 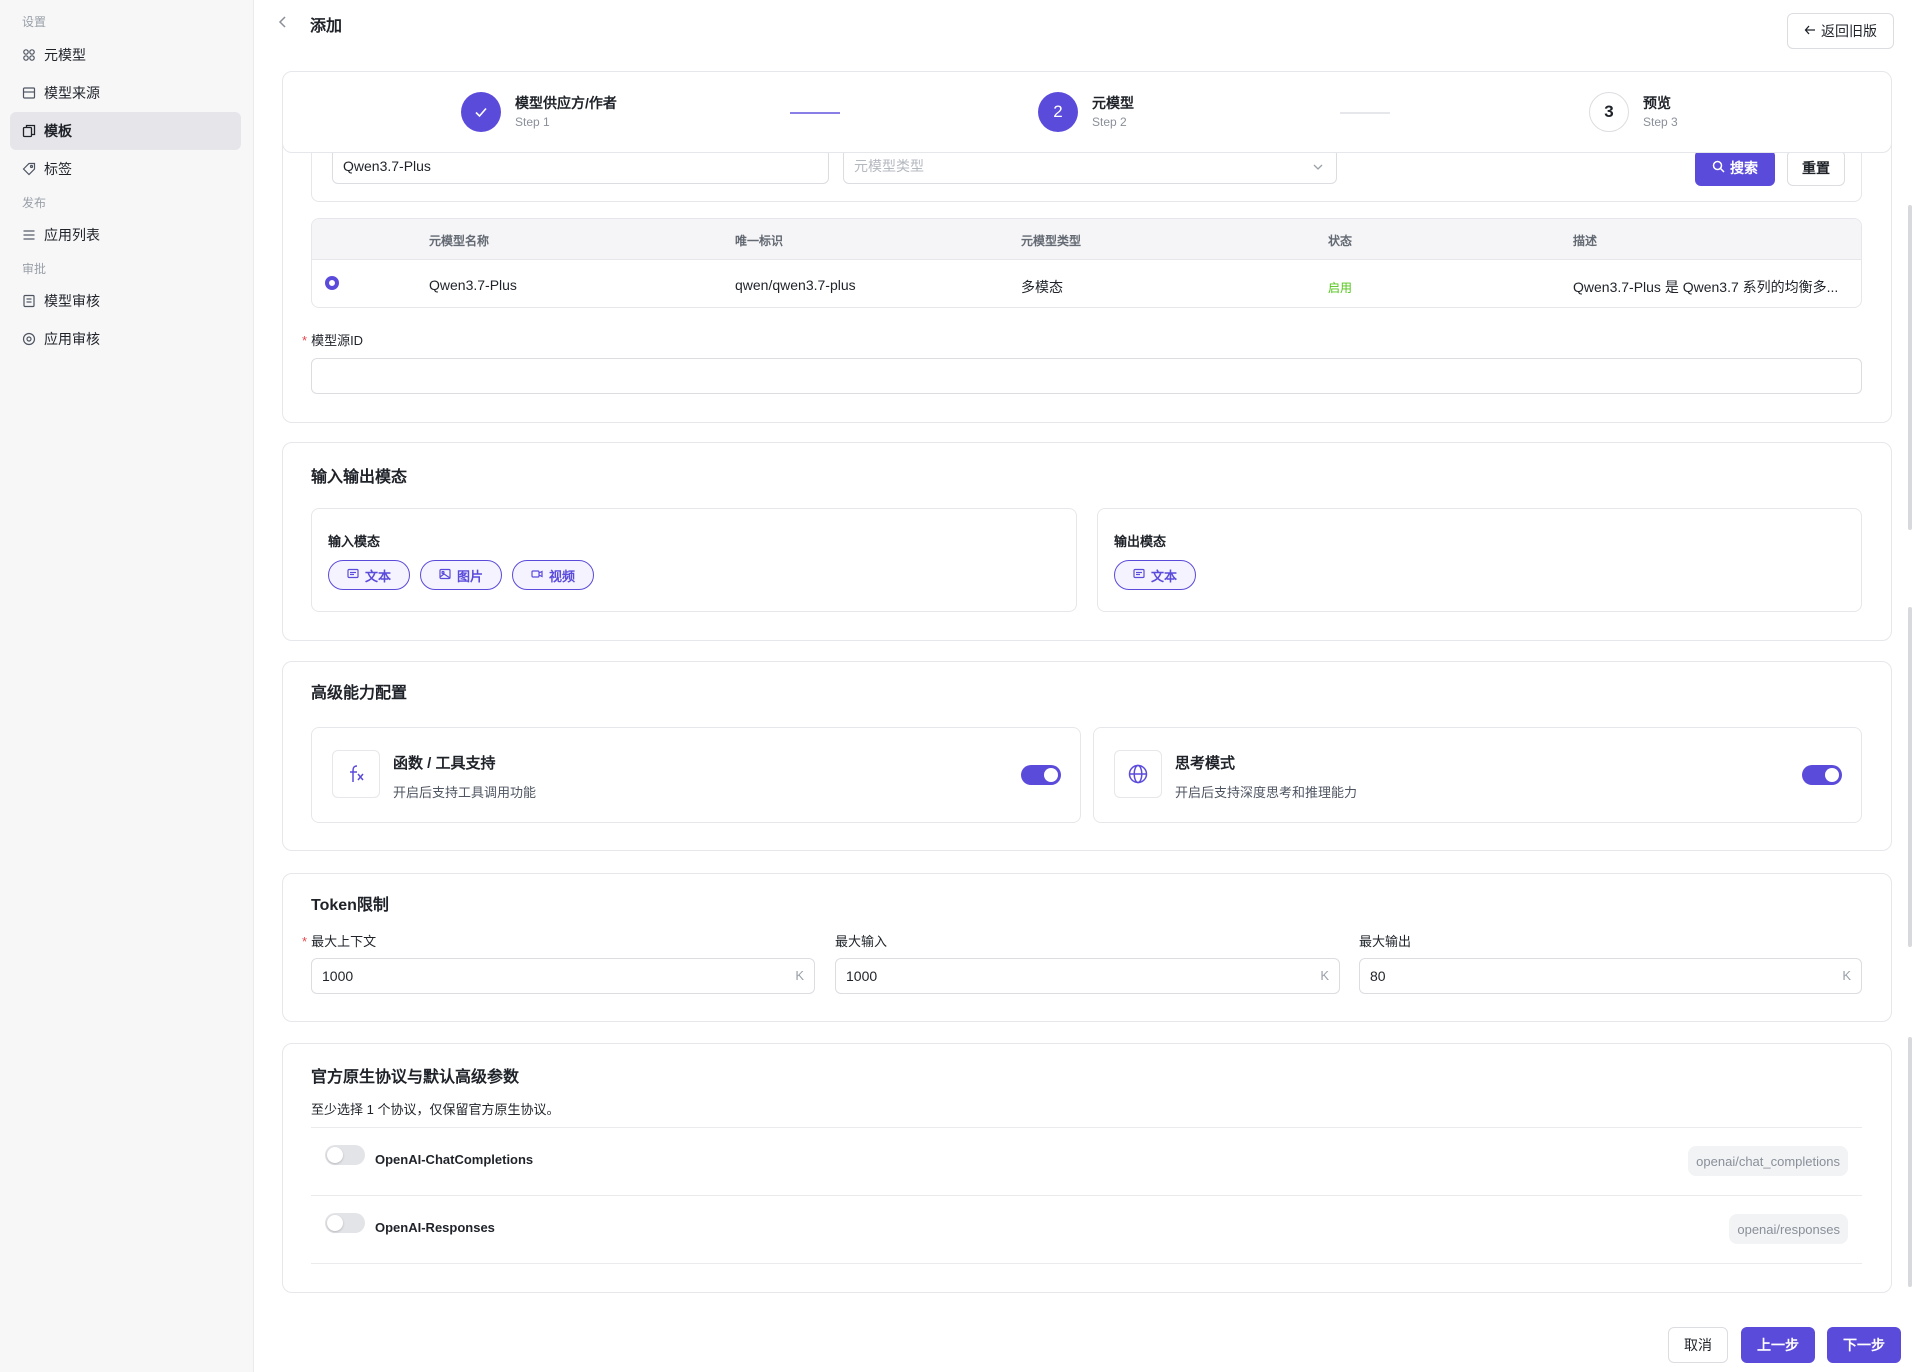 What do you see at coordinates (1864, 1345) in the screenshot?
I see `next-step-button: 下一步` at bounding box center [1864, 1345].